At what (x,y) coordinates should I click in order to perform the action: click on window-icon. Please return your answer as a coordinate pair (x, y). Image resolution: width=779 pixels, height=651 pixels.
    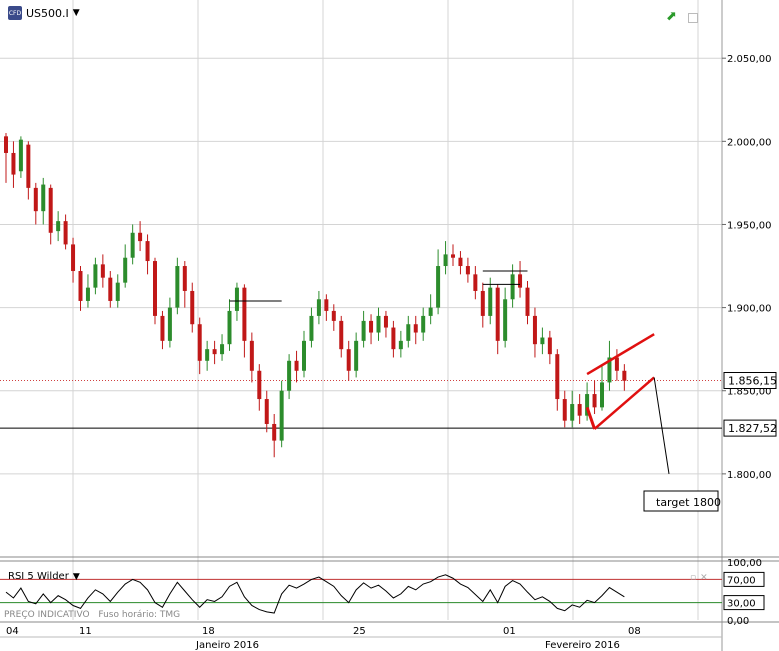
    Looking at the image, I should click on (693, 18).